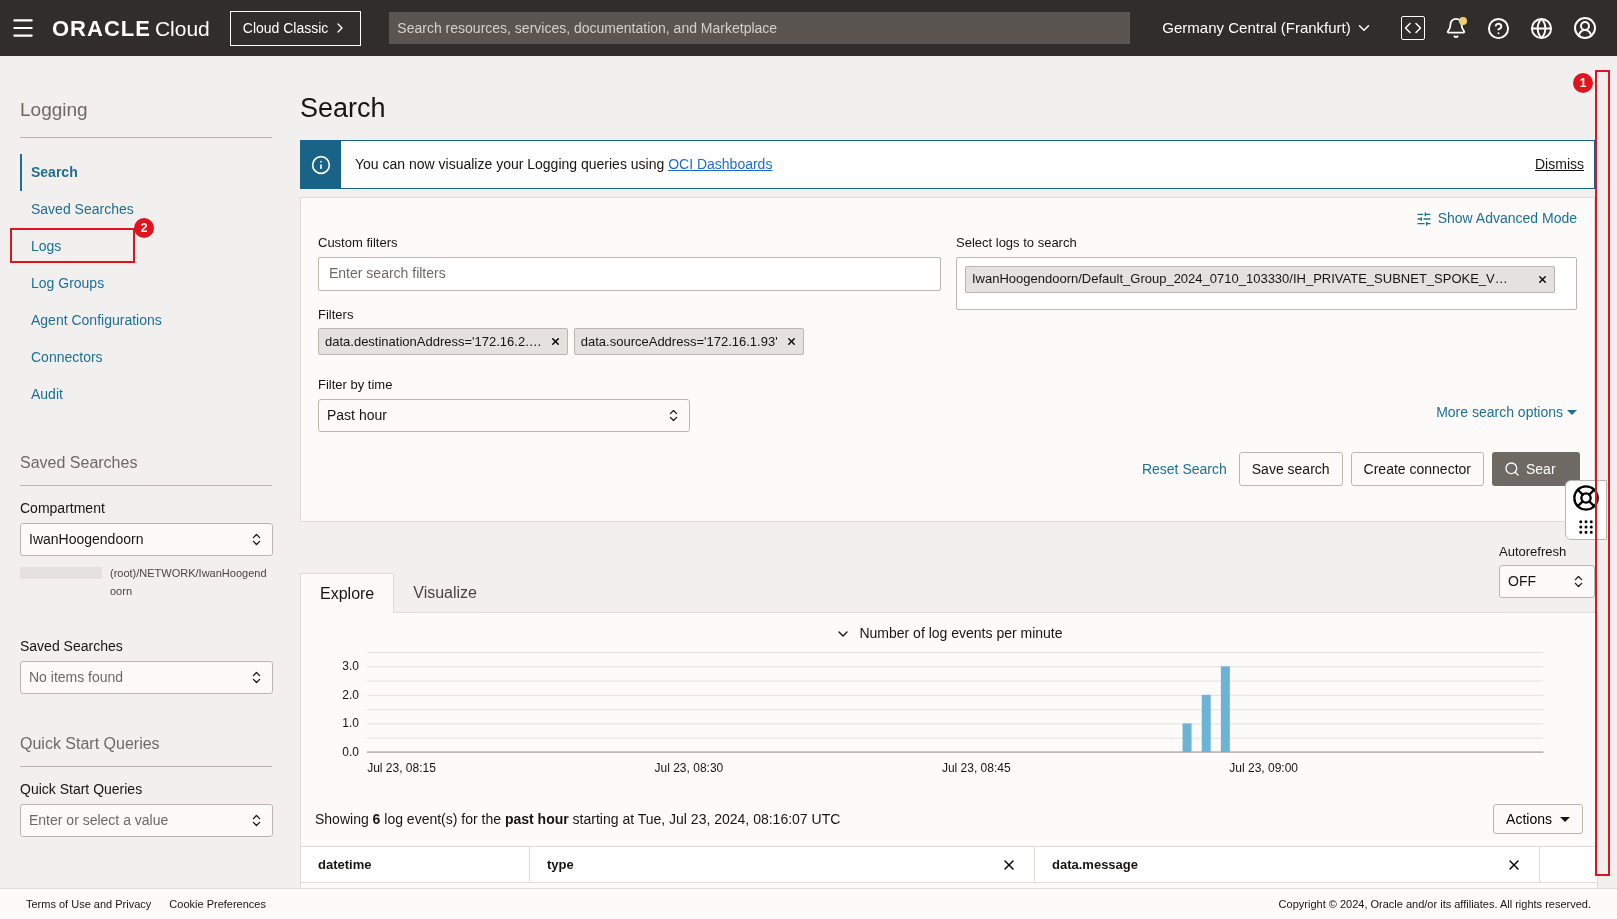 The image size is (1617, 919). Describe the element at coordinates (347, 593) in the screenshot. I see `tab: Explore` at that location.